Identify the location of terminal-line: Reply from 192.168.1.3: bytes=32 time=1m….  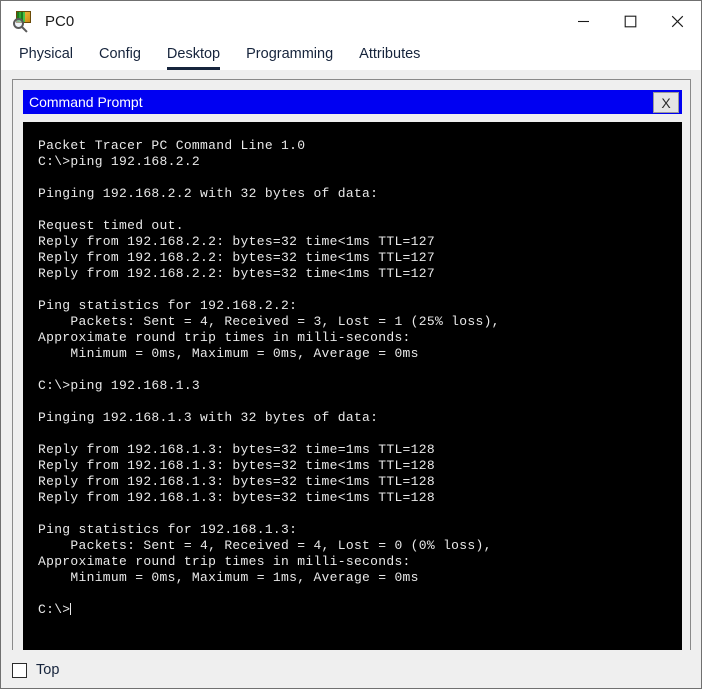
(236, 449).